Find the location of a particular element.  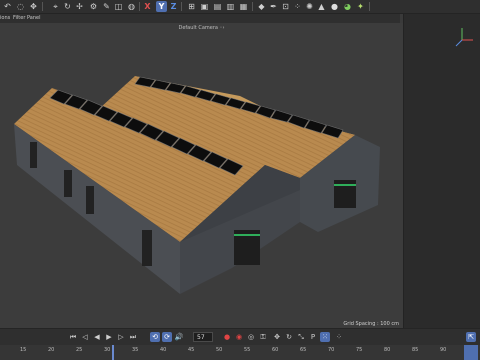

timeline-tick: 75 is located at coordinates (359, 350).